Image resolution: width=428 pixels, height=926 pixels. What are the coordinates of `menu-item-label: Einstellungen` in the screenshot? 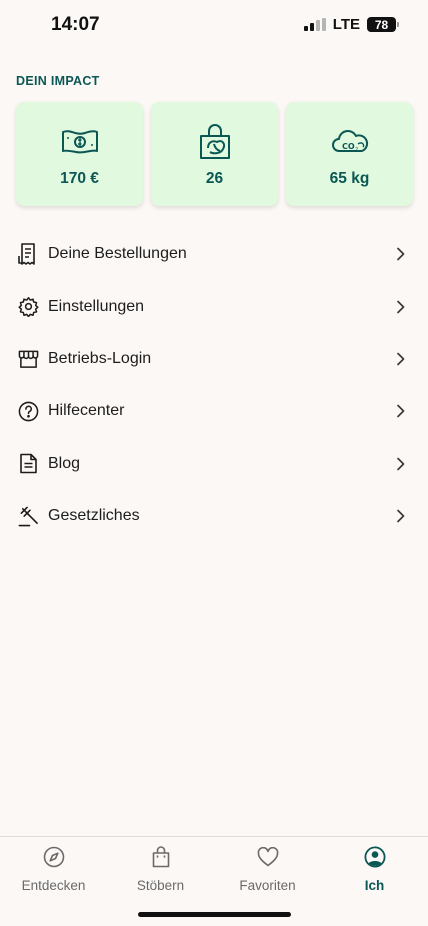 It's located at (96, 306).